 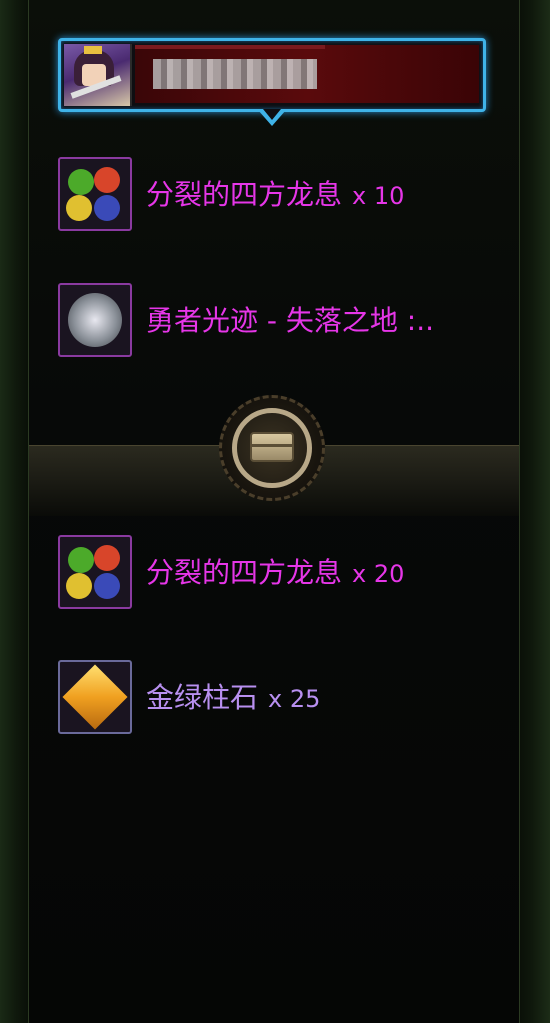 I want to click on right-border, so click(x=534, y=511).